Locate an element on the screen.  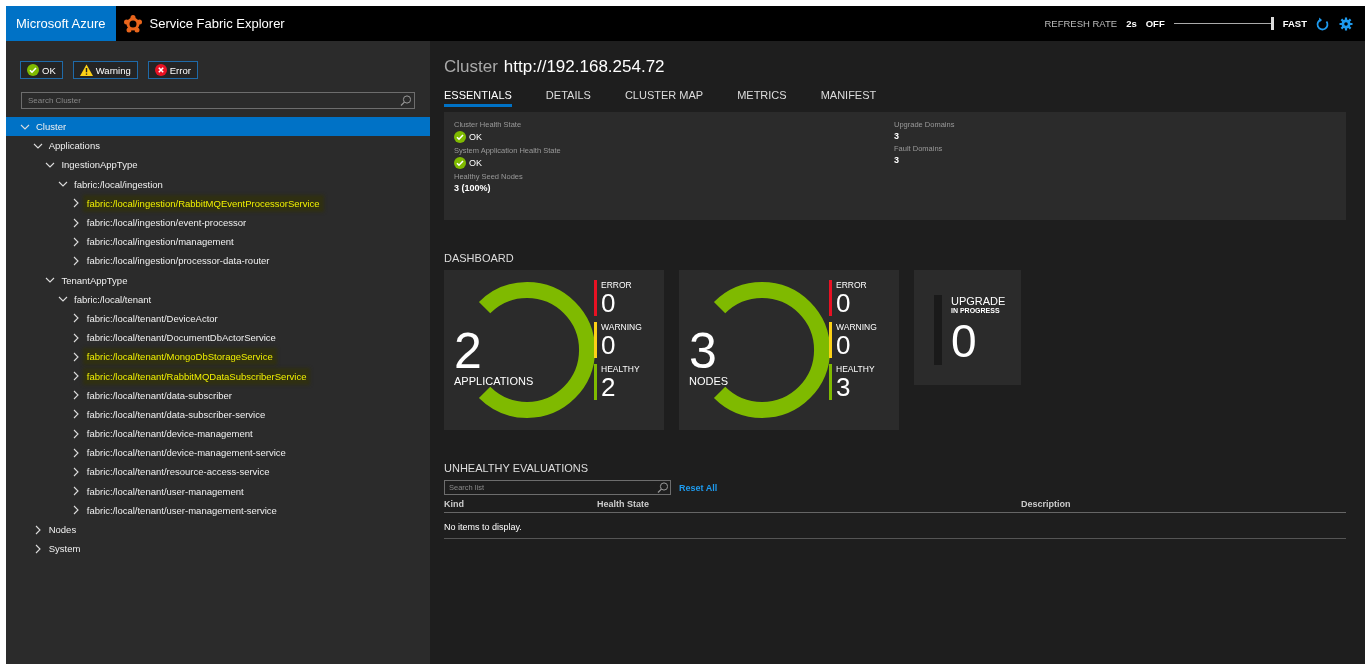
app-title: Service Fabric Explorer is located at coordinates (217, 23).